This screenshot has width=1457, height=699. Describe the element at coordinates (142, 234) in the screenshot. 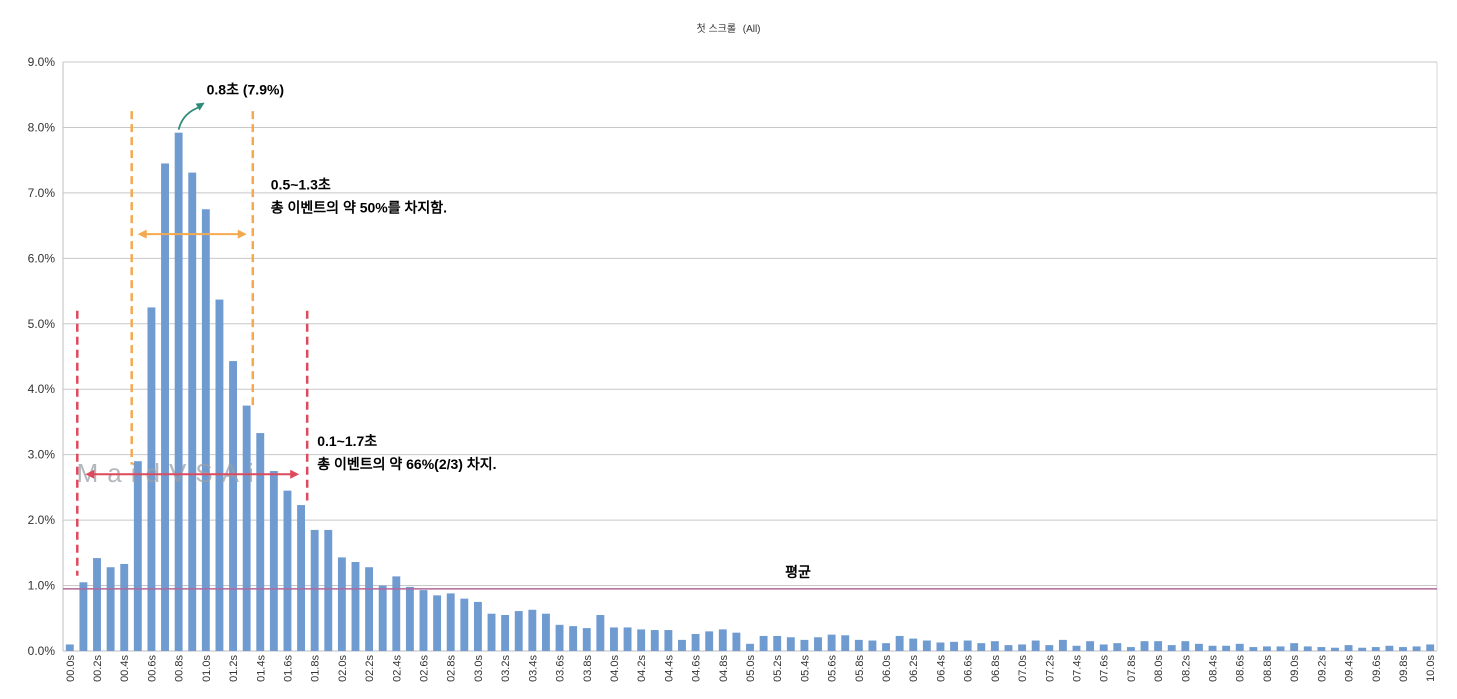

I see `orange-arrowhead-left` at that location.